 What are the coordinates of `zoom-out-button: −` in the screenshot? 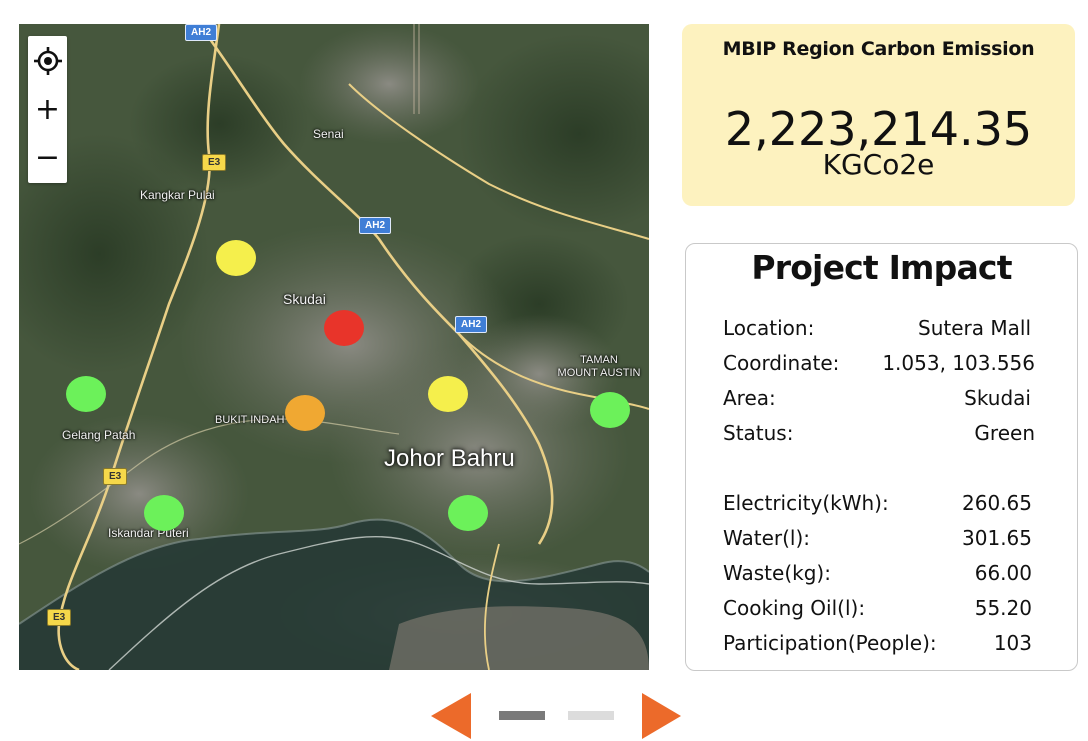 It's located at (47, 157).